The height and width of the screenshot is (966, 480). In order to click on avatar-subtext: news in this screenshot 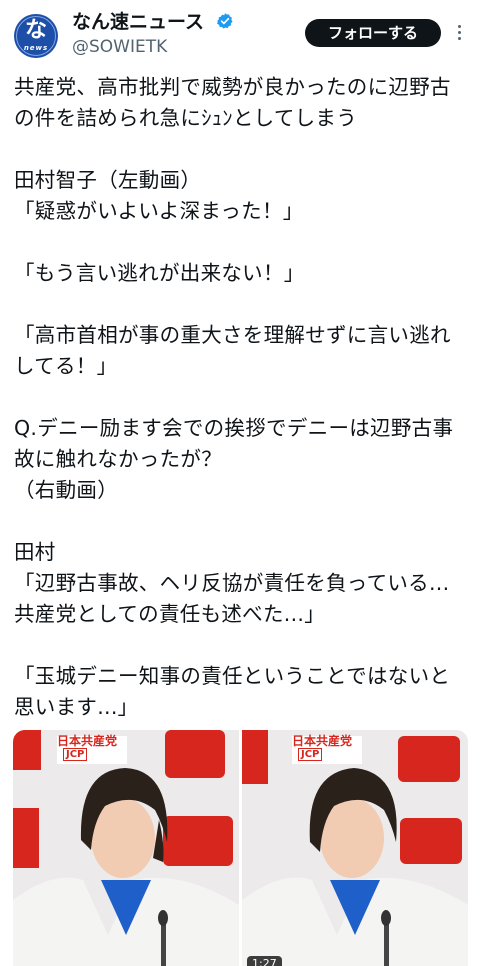, I will do `click(36, 48)`.